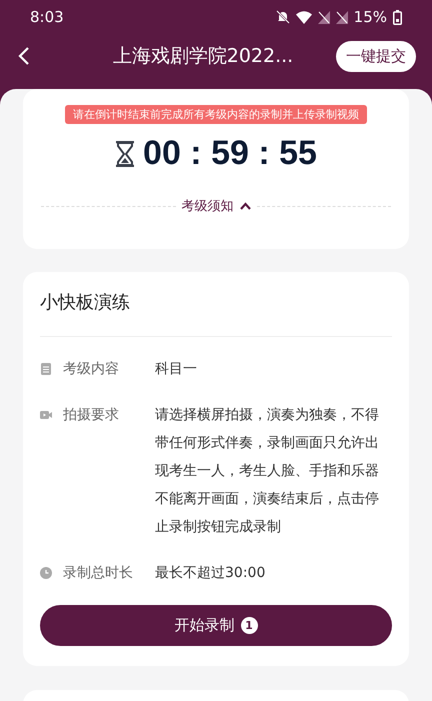 The image size is (432, 701). What do you see at coordinates (397, 17) in the screenshot?
I see `battery-icon` at bounding box center [397, 17].